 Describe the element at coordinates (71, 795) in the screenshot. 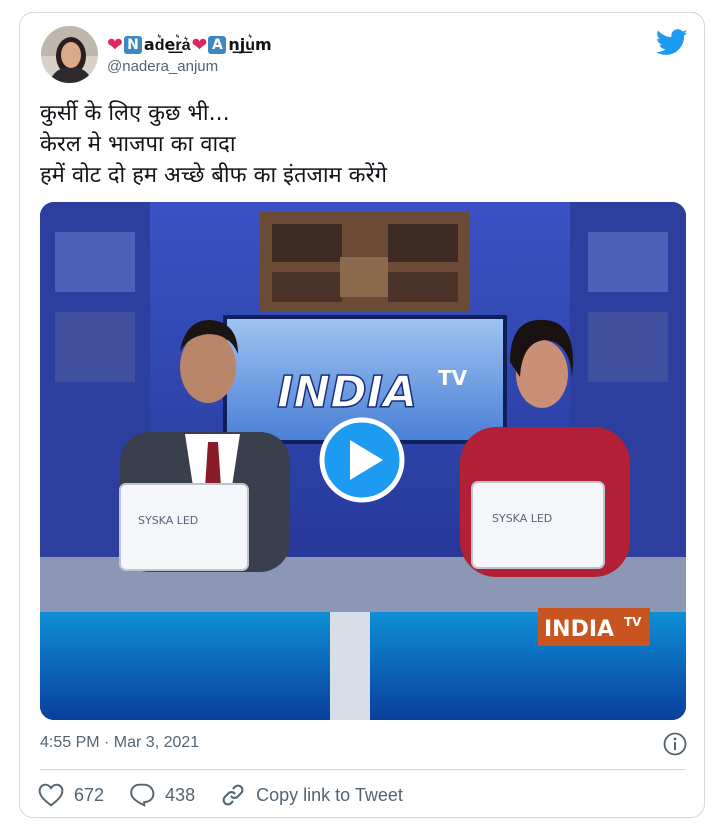

I see `like-button: 672` at that location.